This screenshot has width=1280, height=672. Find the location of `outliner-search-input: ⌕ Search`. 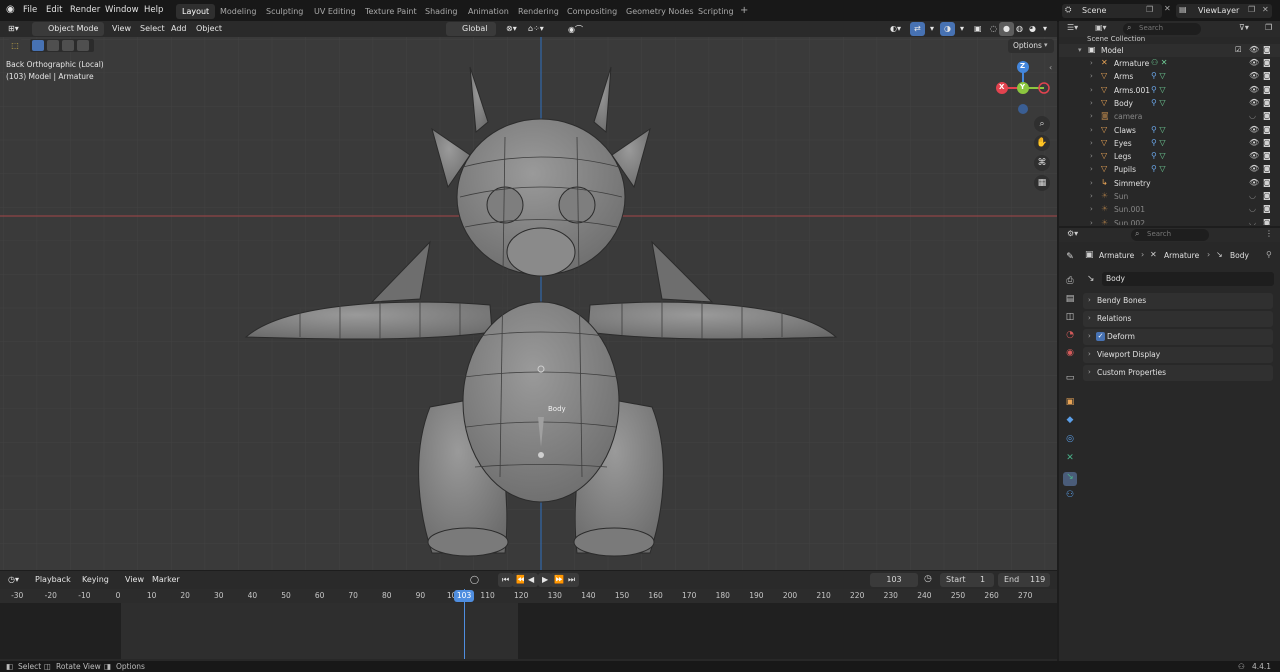

outliner-search-input: ⌕ Search is located at coordinates (1162, 29).